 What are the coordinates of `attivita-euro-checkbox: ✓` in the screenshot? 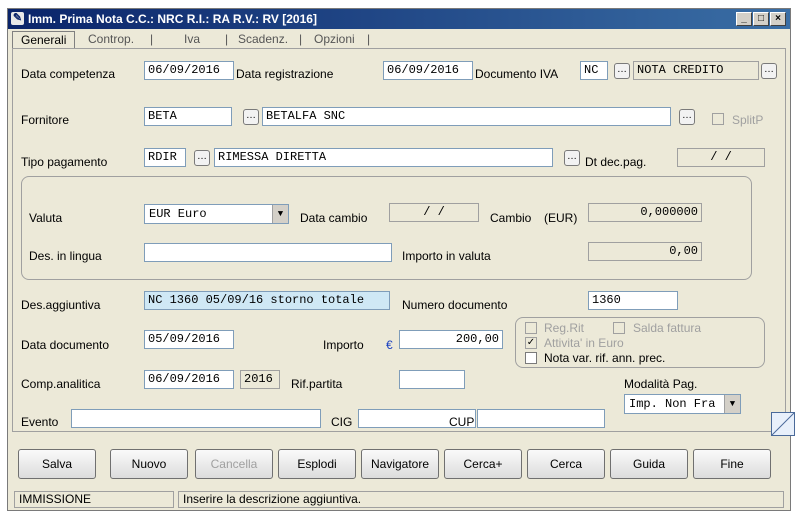 It's located at (531, 343).